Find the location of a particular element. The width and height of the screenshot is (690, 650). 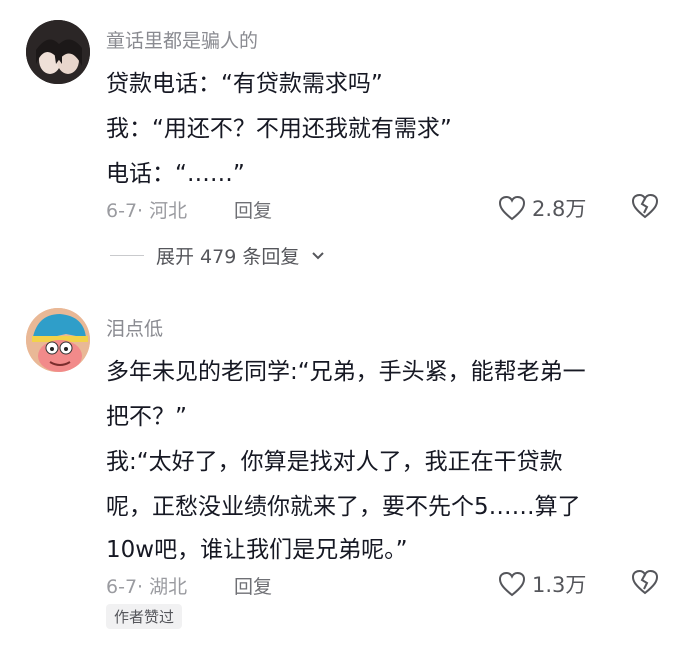

comment-text-line: 10w吧，谁让我们是兄弟呢。” is located at coordinates (257, 550).